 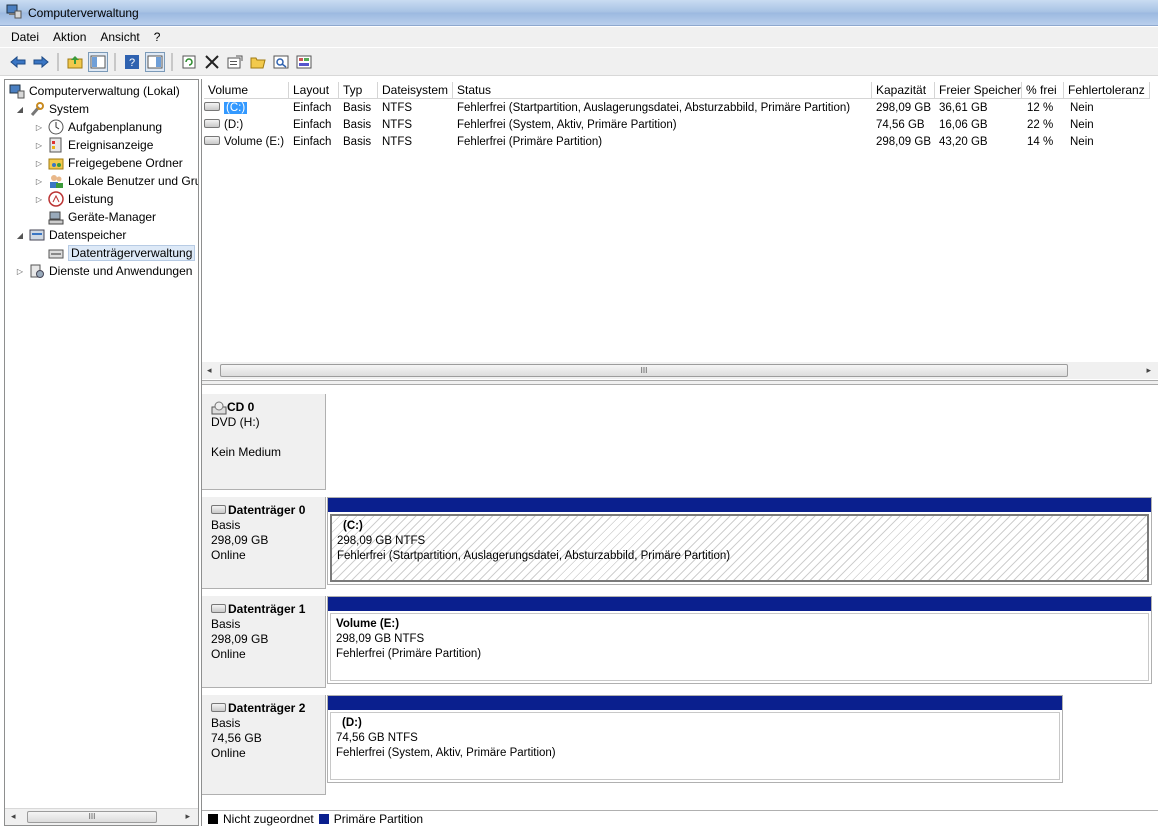 What do you see at coordinates (1040, 125) in the screenshot?
I see `cell-prozent-frei: 22 %` at bounding box center [1040, 125].